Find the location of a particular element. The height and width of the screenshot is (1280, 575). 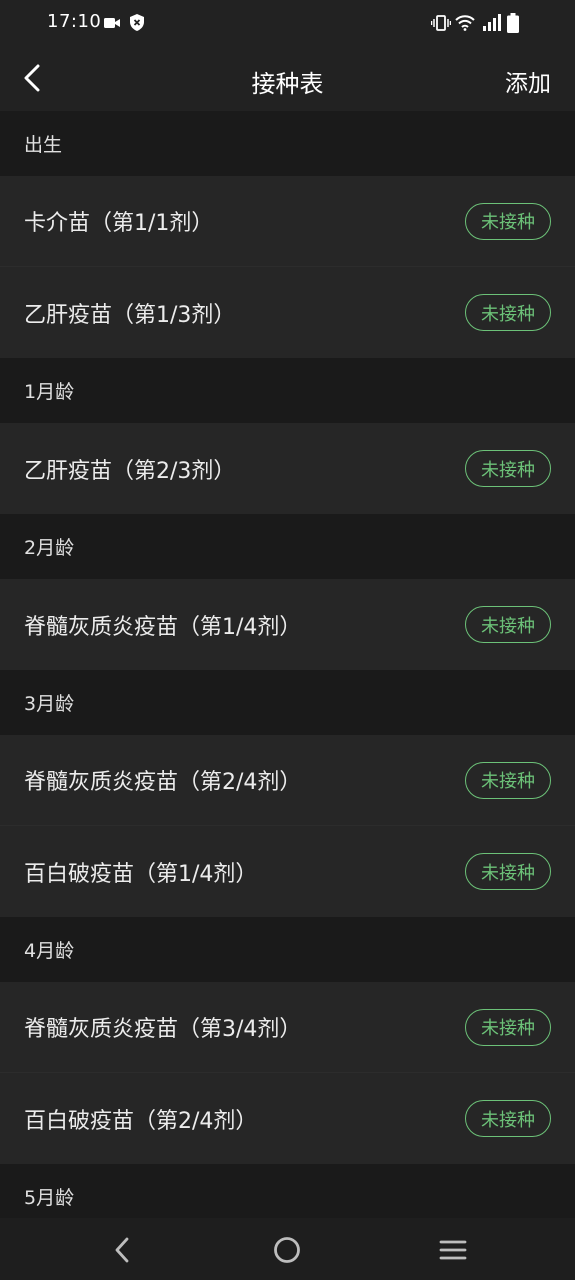

nav-home-button is located at coordinates (287, 1250).